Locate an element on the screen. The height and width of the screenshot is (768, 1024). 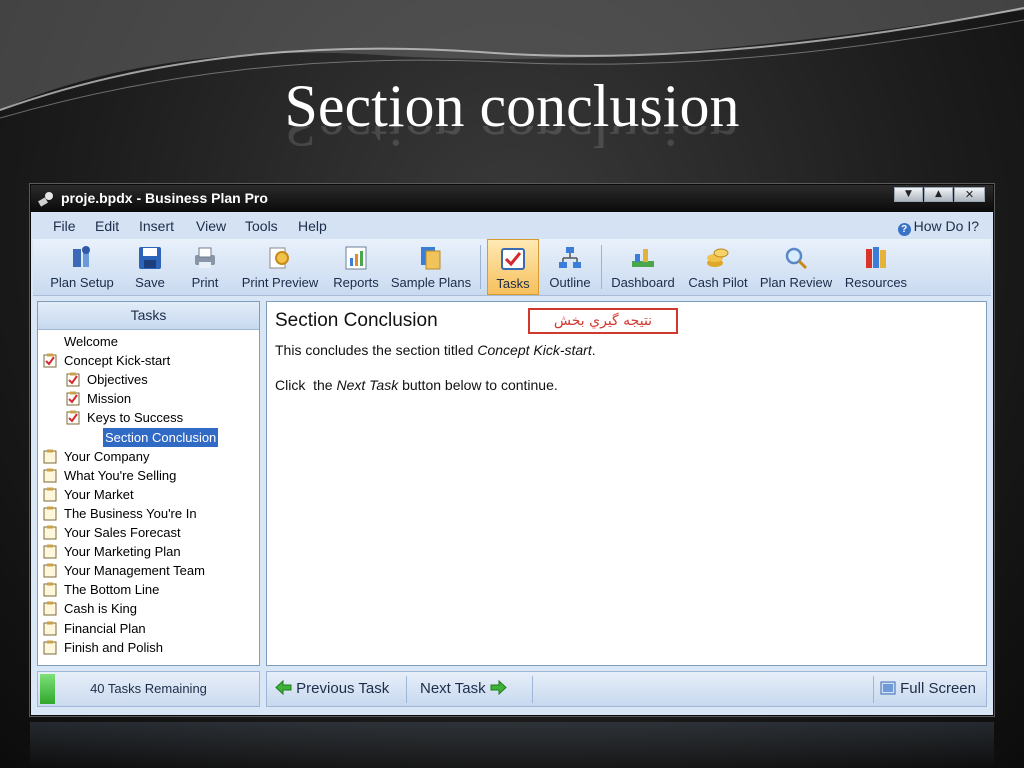
dashboard-button: Dashboard is located at coordinates (643, 267).